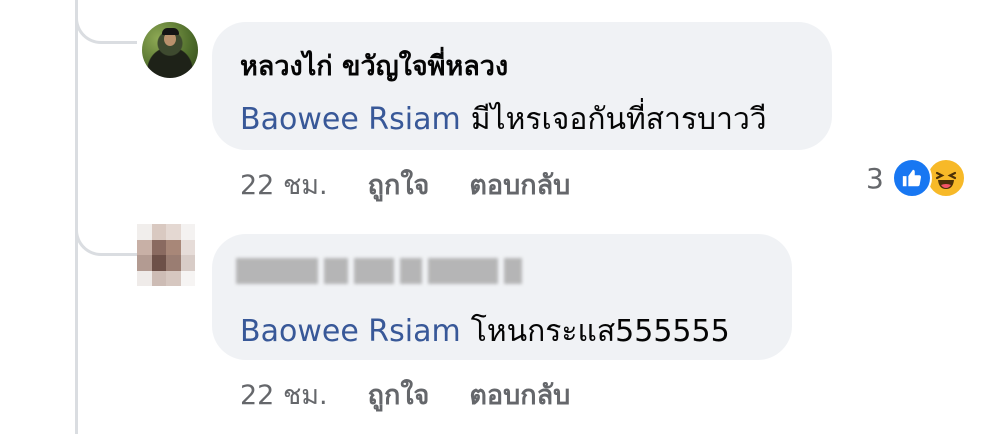 This screenshot has width=1000, height=434. I want to click on avatar, so click(170, 50).